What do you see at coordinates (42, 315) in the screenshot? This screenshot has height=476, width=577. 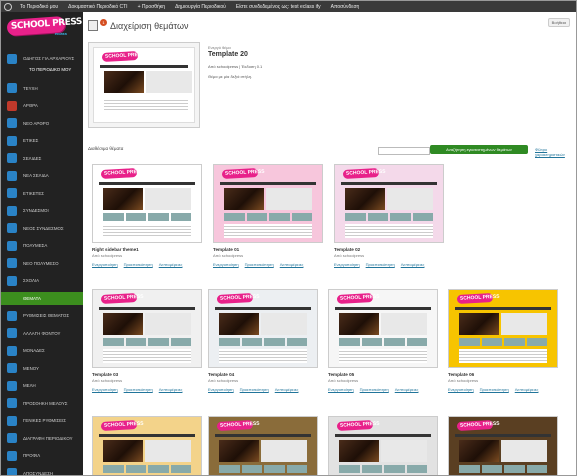 I see `sidebar-item-15: ΡΥΘΜΙΣΕΙΣ ΘΕΜΑΤΟΣ` at bounding box center [42, 315].